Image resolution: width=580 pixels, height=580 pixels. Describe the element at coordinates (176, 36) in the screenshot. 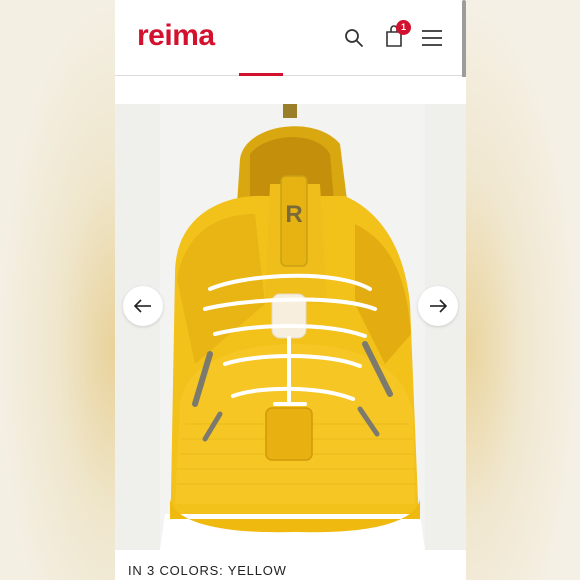

I see `reima-logo: reima` at that location.